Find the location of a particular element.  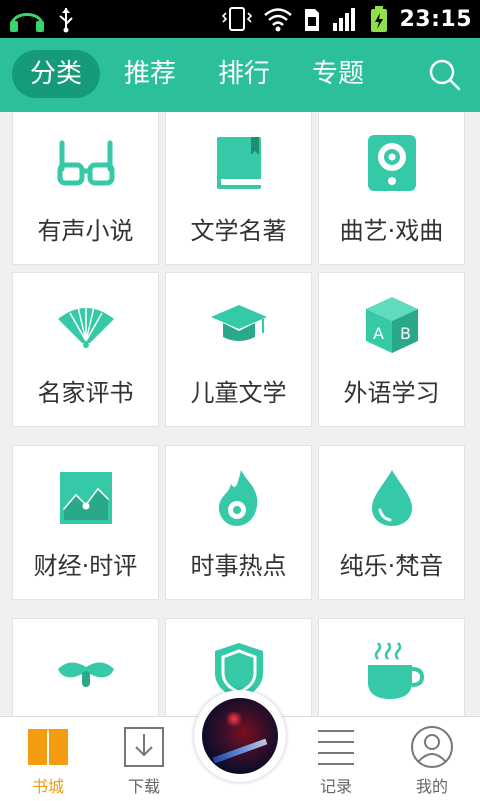

category-pure-music: 纯乐·梵音 is located at coordinates (391, 522).